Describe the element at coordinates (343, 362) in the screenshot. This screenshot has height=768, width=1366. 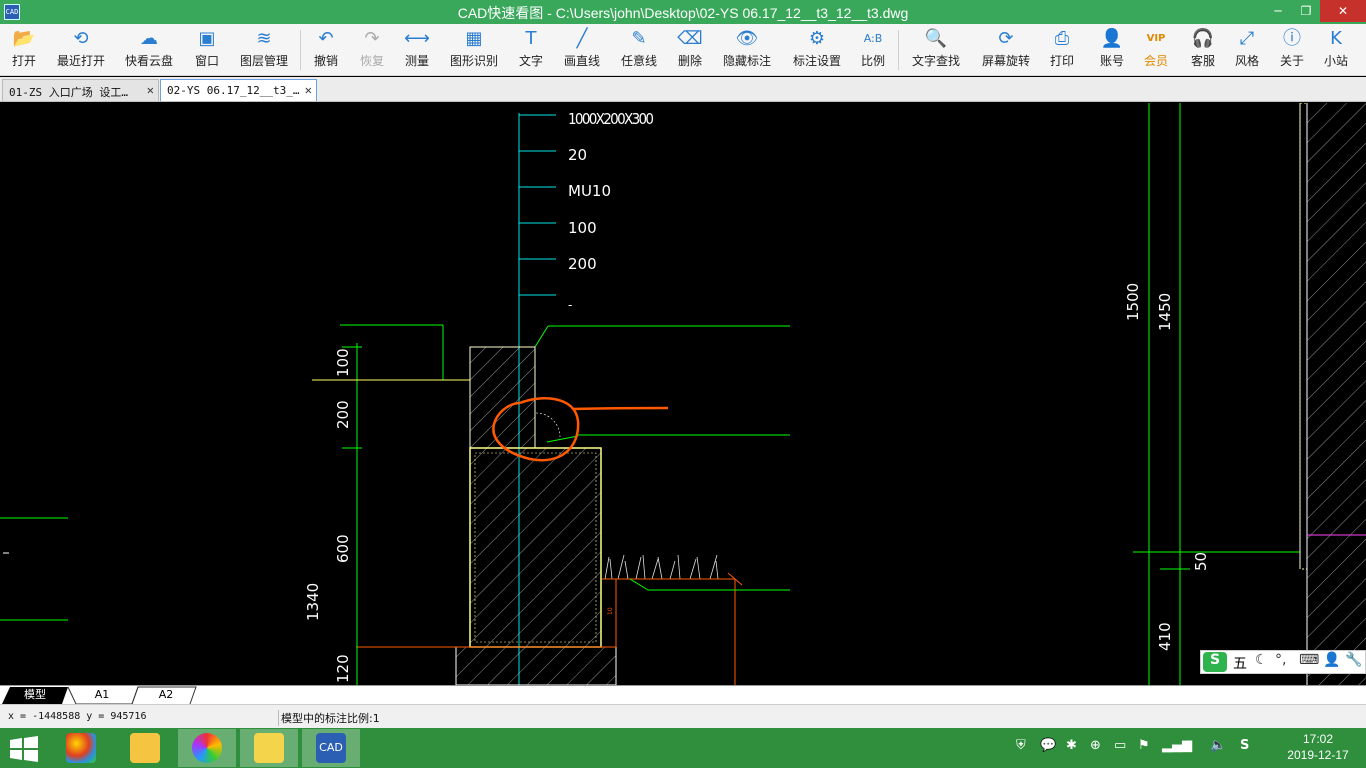
I see `dimension-text: 100` at that location.